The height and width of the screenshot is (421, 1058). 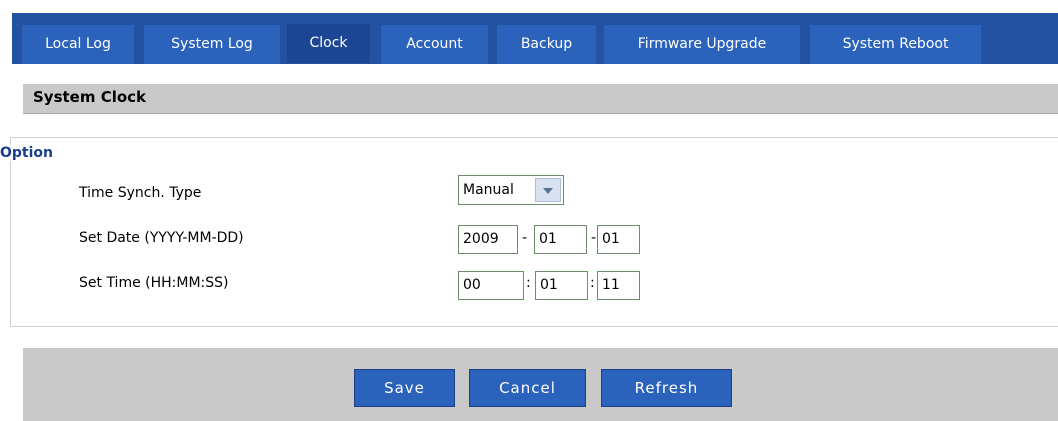 What do you see at coordinates (434, 44) in the screenshot?
I see `tab-account: Account` at bounding box center [434, 44].